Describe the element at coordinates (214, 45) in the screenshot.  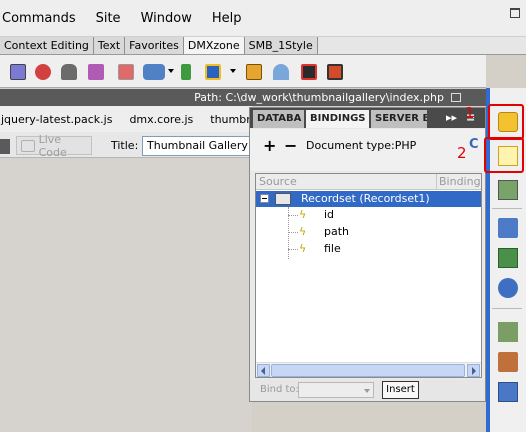
I see `tab-dmxzone: DMXzone` at that location.